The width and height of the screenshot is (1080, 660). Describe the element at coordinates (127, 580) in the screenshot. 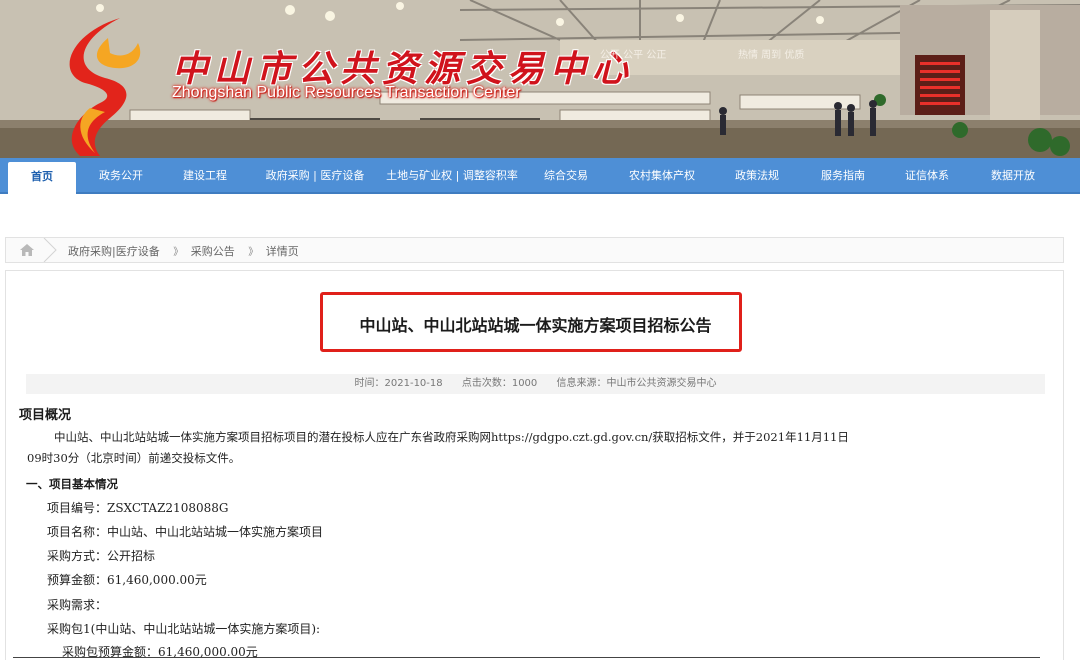

I see `budget-amount: 预算金额：61,460,000.00元` at that location.